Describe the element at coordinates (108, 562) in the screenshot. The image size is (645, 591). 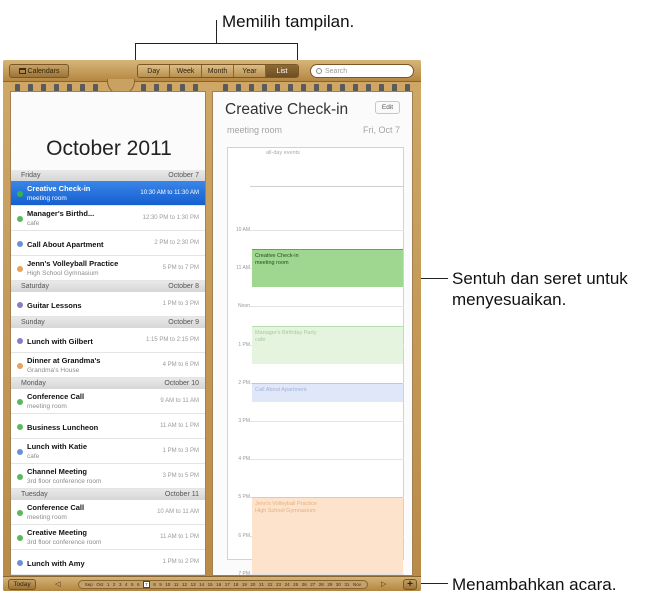
I see `event-list-item: Lunch with Amy 1 PM to 2 PM` at that location.